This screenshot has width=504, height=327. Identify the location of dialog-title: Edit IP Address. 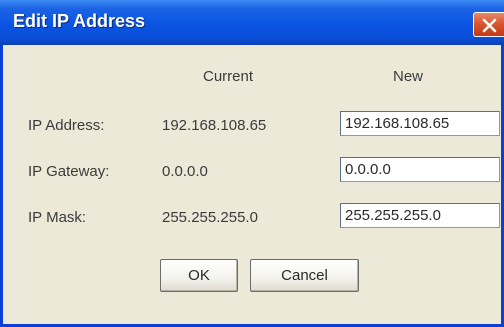
(79, 21).